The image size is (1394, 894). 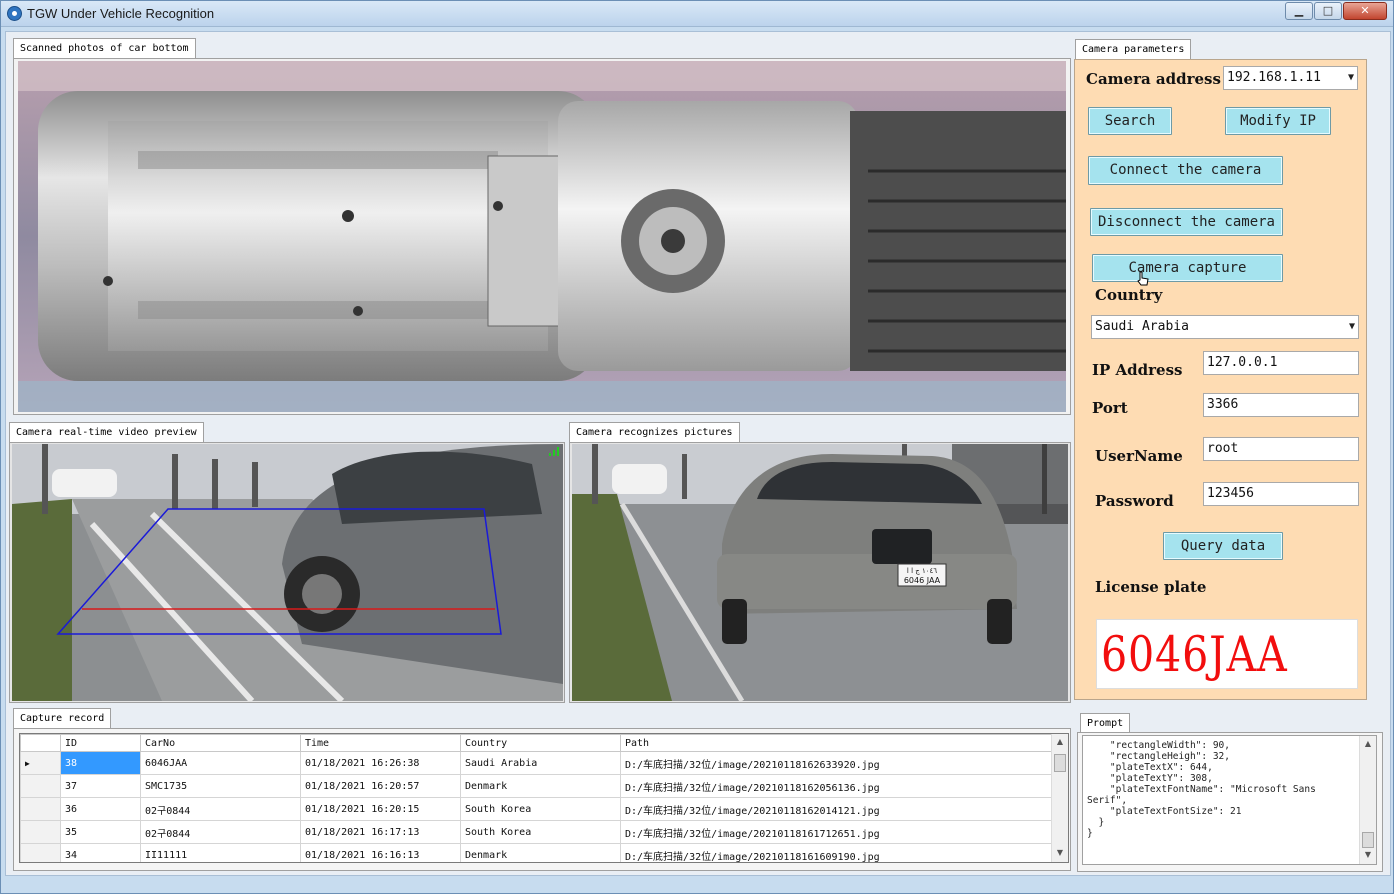 What do you see at coordinates (1278, 121) in the screenshot?
I see `modify-ip-button: Modify IP` at bounding box center [1278, 121].